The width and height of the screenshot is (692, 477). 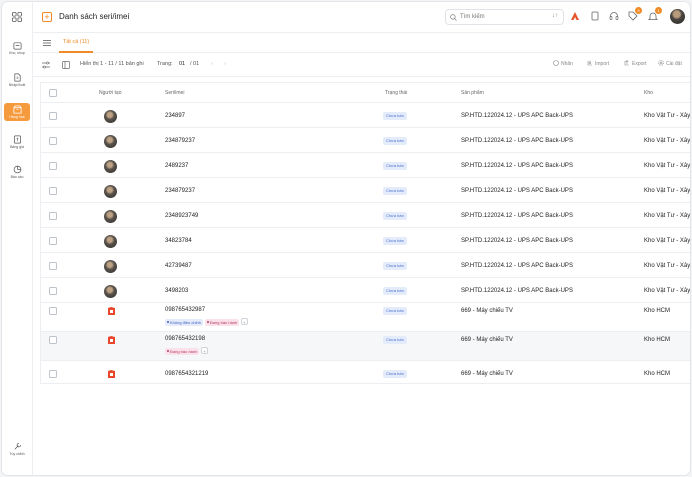 What do you see at coordinates (178, 241) in the screenshot?
I see `serial-value: 34823784` at bounding box center [178, 241].